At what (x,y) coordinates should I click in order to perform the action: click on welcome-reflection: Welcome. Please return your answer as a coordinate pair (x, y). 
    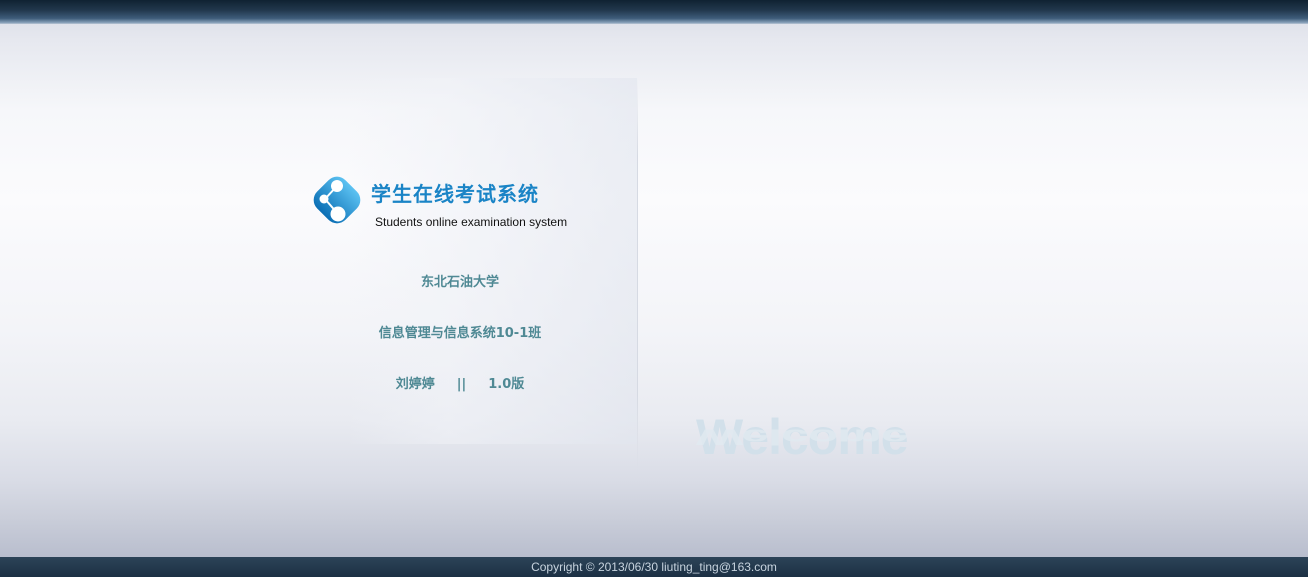
    Looking at the image, I should click on (802, 437).